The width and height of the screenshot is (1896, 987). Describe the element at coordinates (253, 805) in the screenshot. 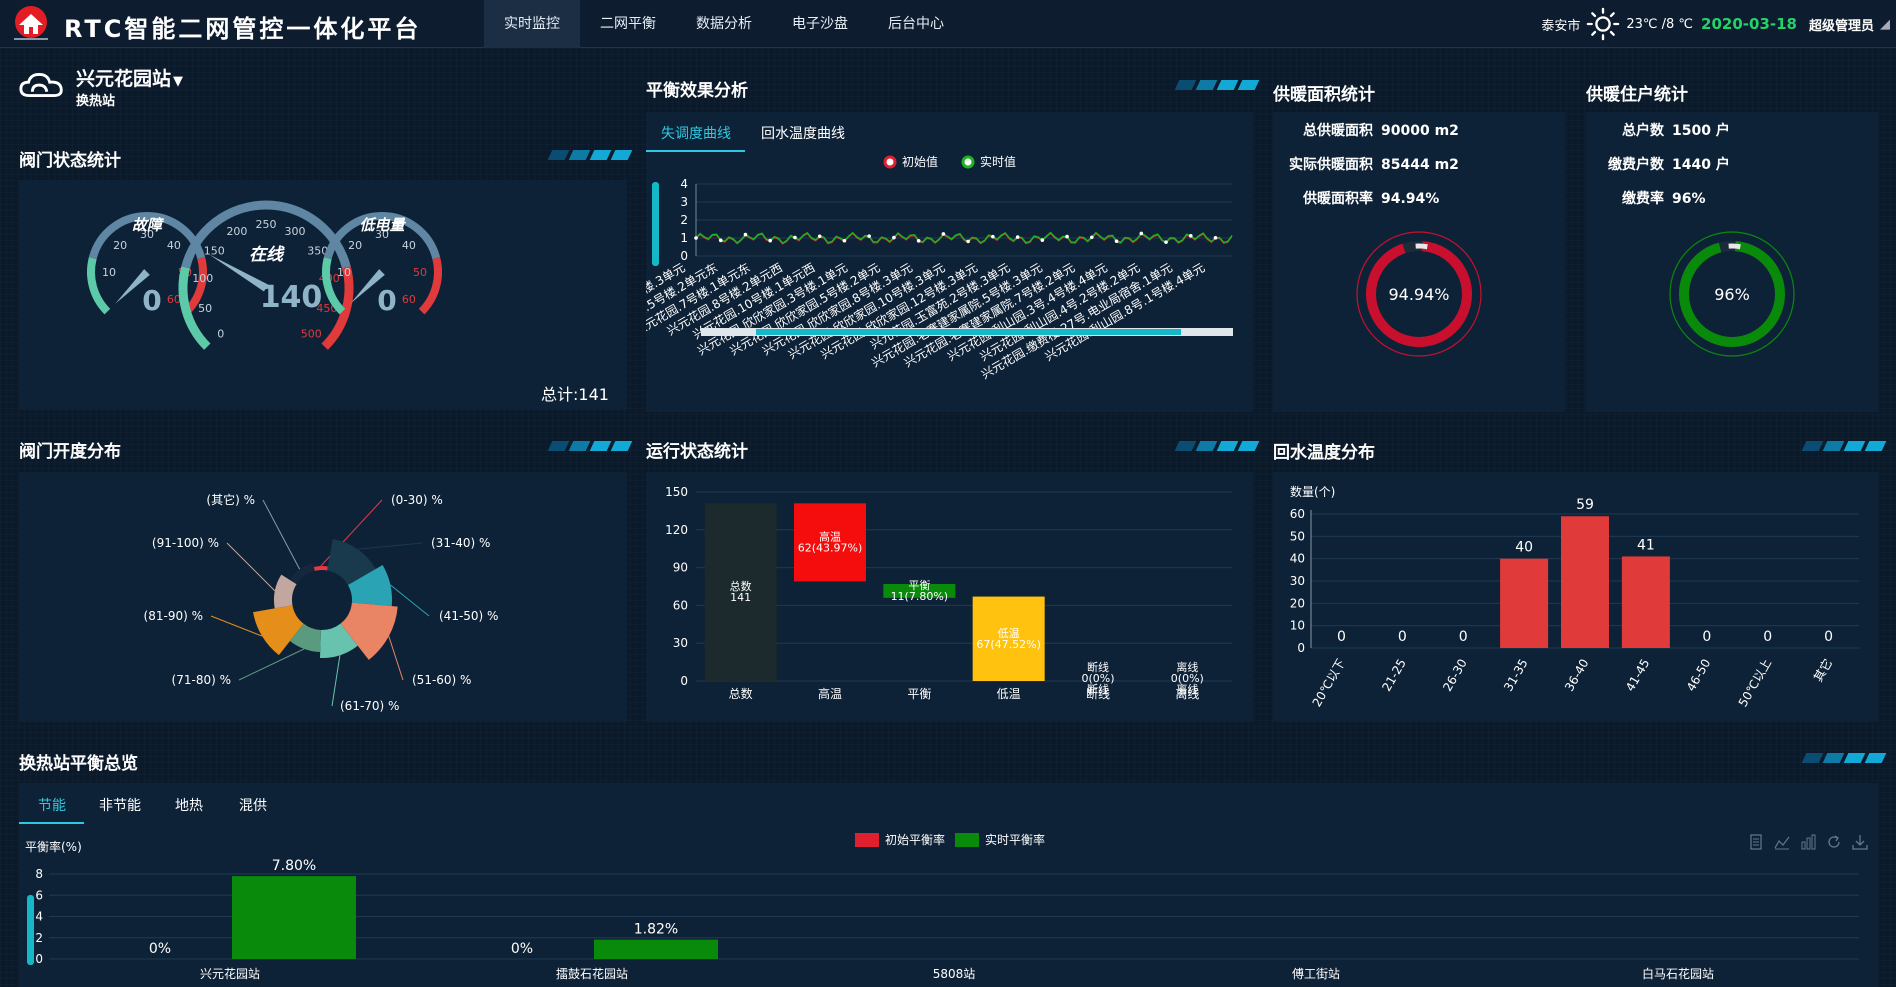

I see `tab-mixed-supply: 混供` at that location.